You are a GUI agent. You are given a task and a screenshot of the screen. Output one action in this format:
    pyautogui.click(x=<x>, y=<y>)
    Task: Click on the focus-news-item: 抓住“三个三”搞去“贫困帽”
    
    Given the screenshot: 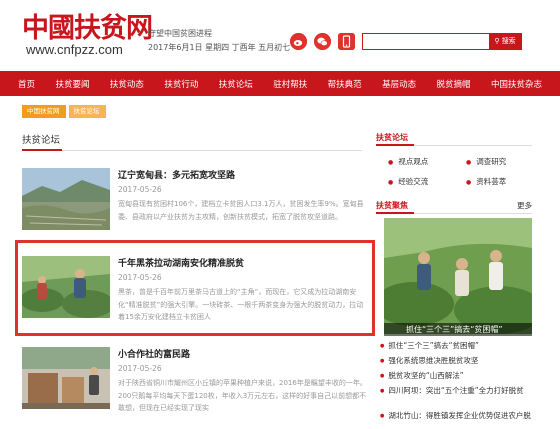 What is the action you would take?
    pyautogui.click(x=429, y=345)
    